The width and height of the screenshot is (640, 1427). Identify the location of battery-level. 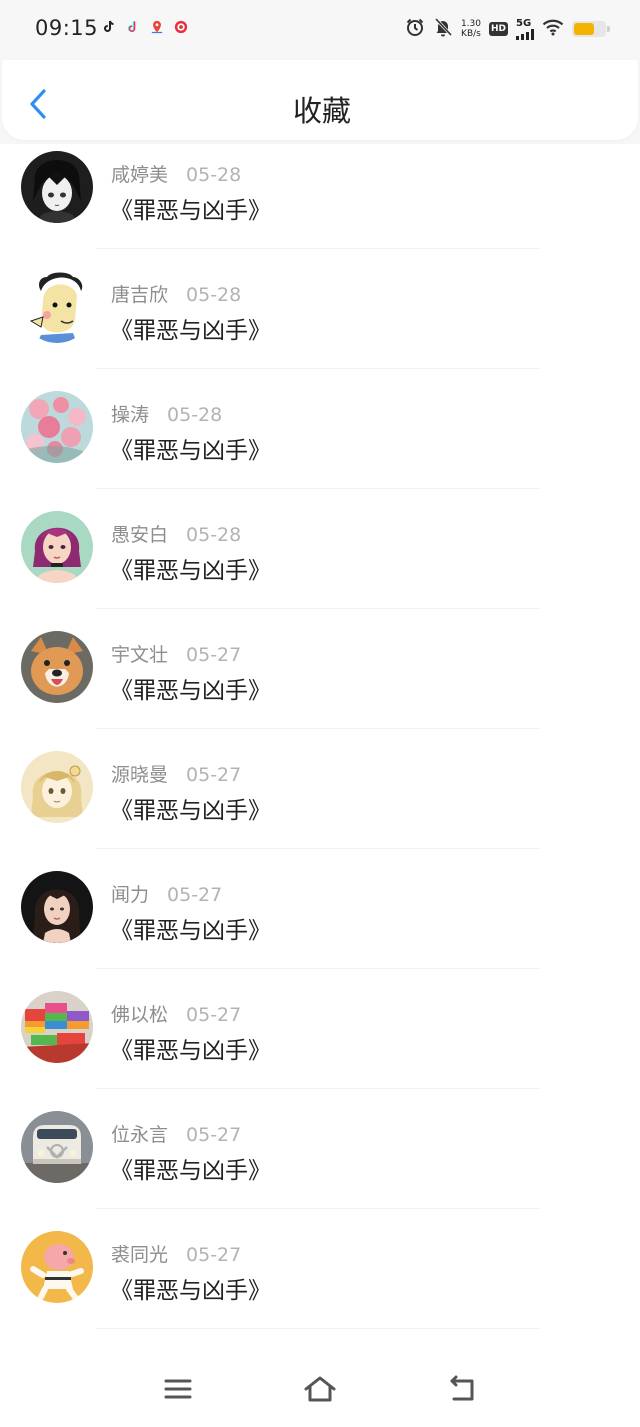
(584, 29).